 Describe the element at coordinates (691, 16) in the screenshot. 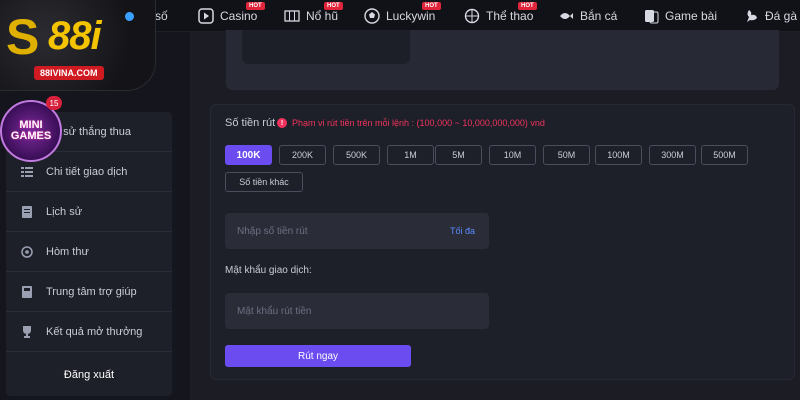

I see `nav-item-label: Game bài` at that location.